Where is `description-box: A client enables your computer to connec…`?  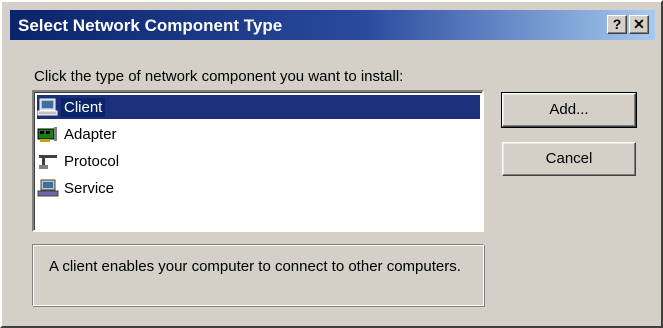 description-box: A client enables your computer to connec… is located at coordinates (258, 275).